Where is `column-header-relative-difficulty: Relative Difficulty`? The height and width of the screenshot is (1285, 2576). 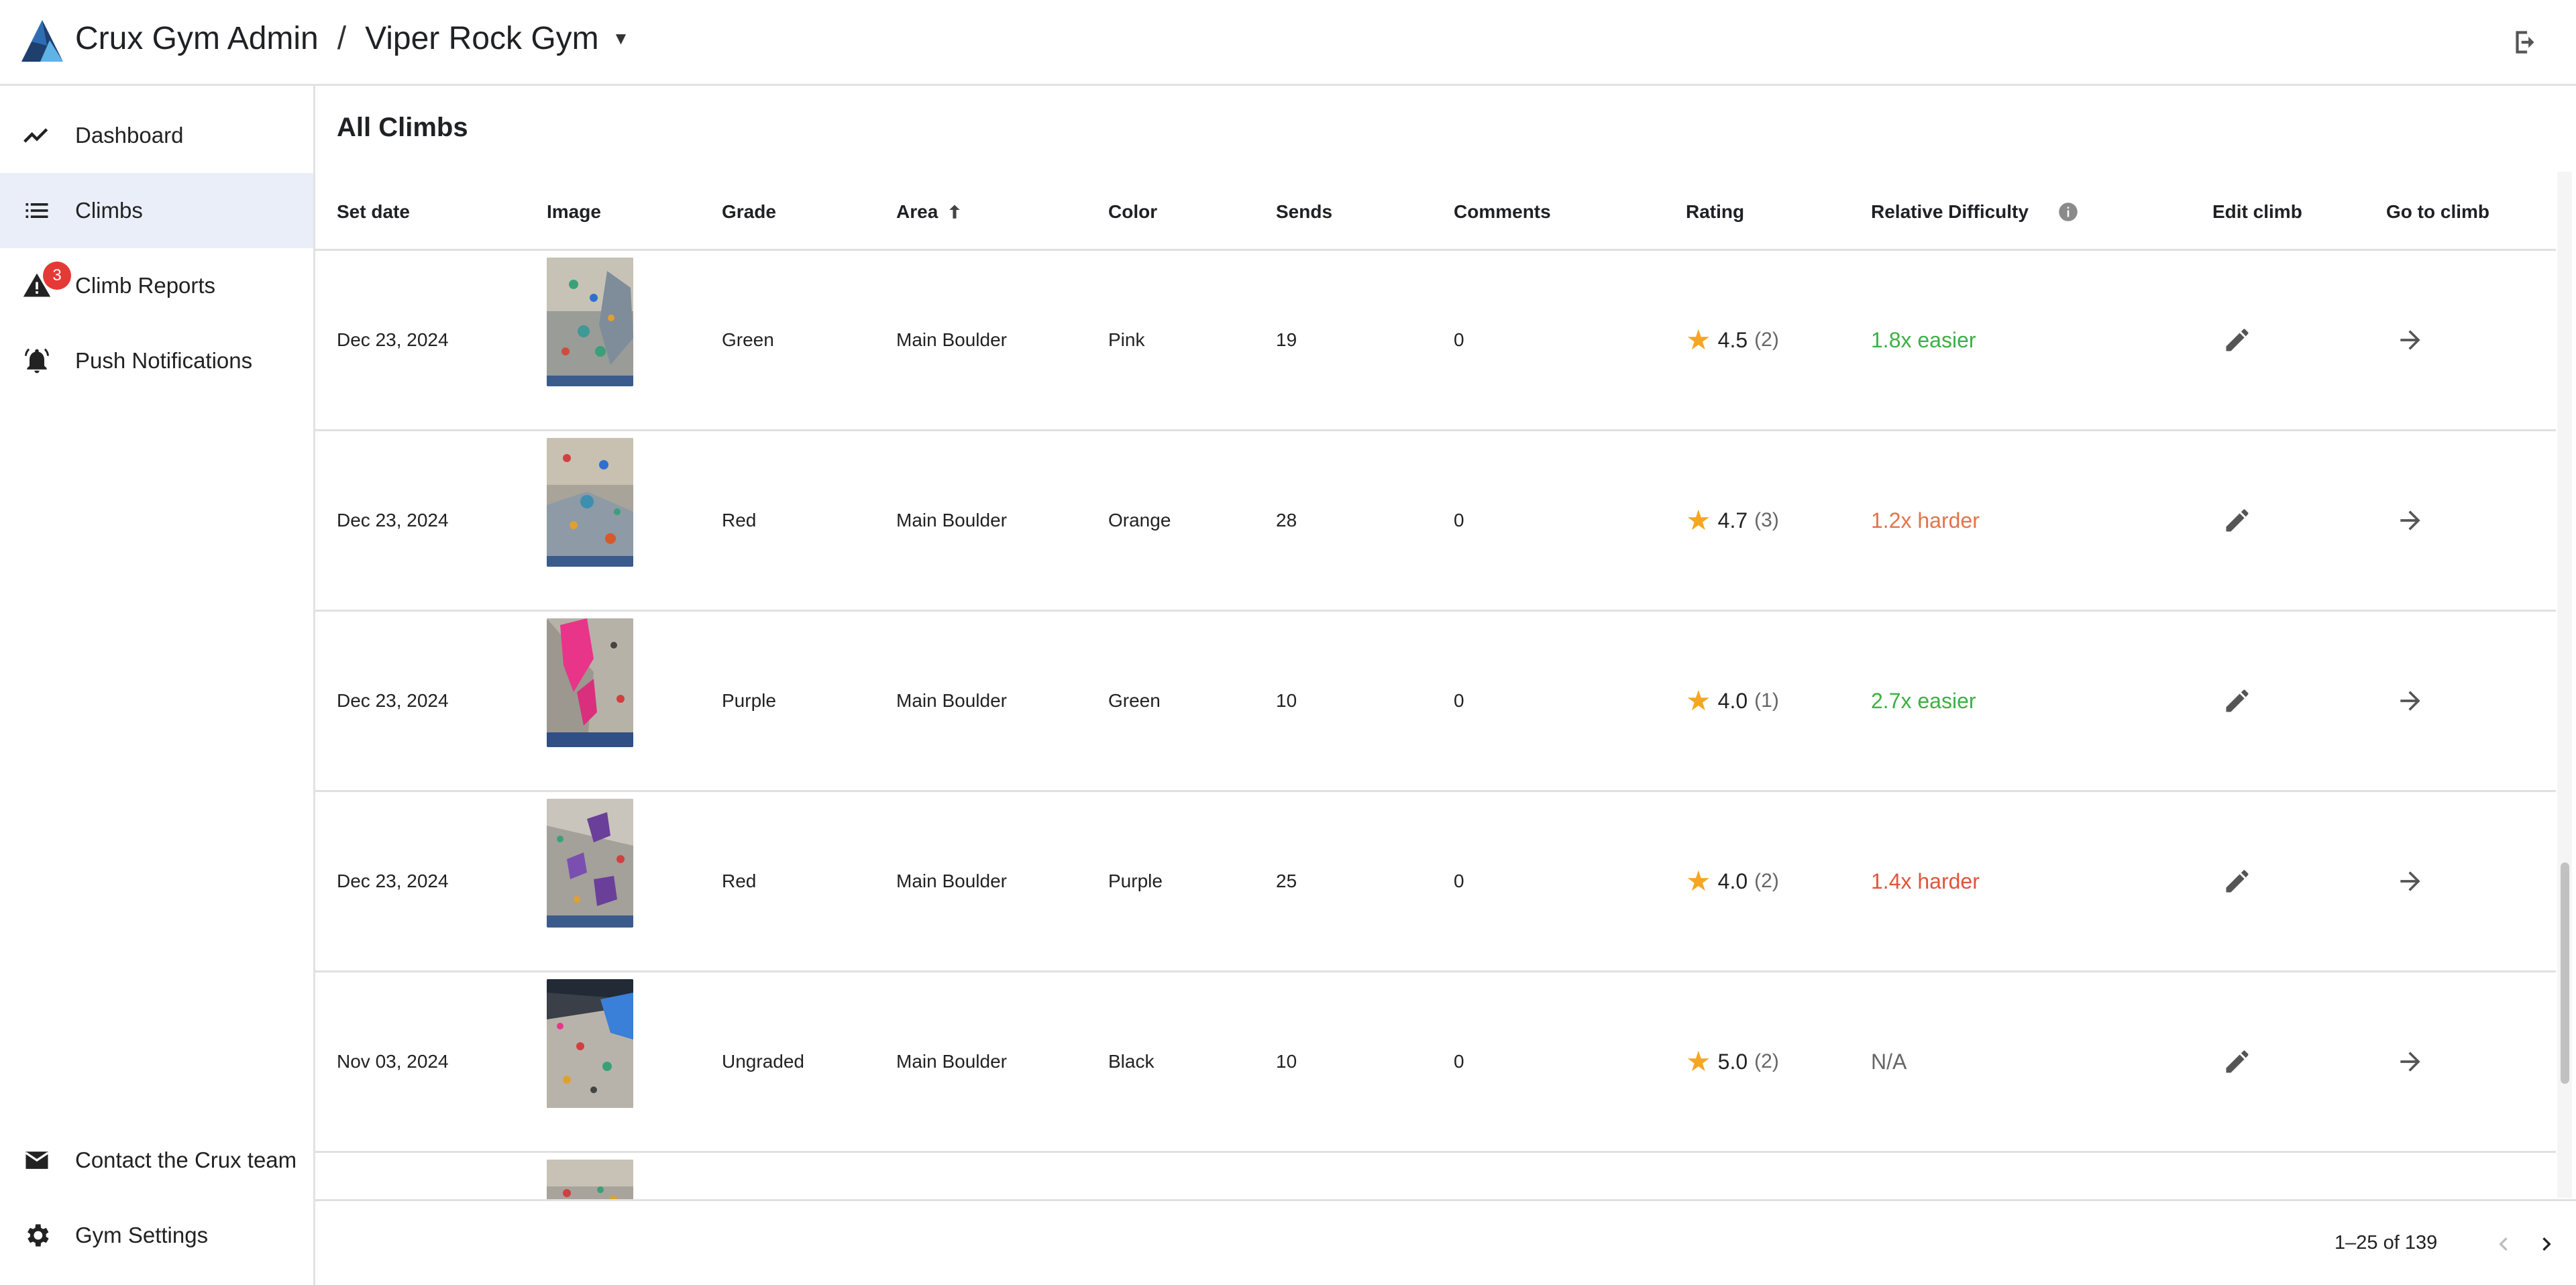
column-header-relative-difficulty: Relative Difficulty is located at coordinates (1974, 212).